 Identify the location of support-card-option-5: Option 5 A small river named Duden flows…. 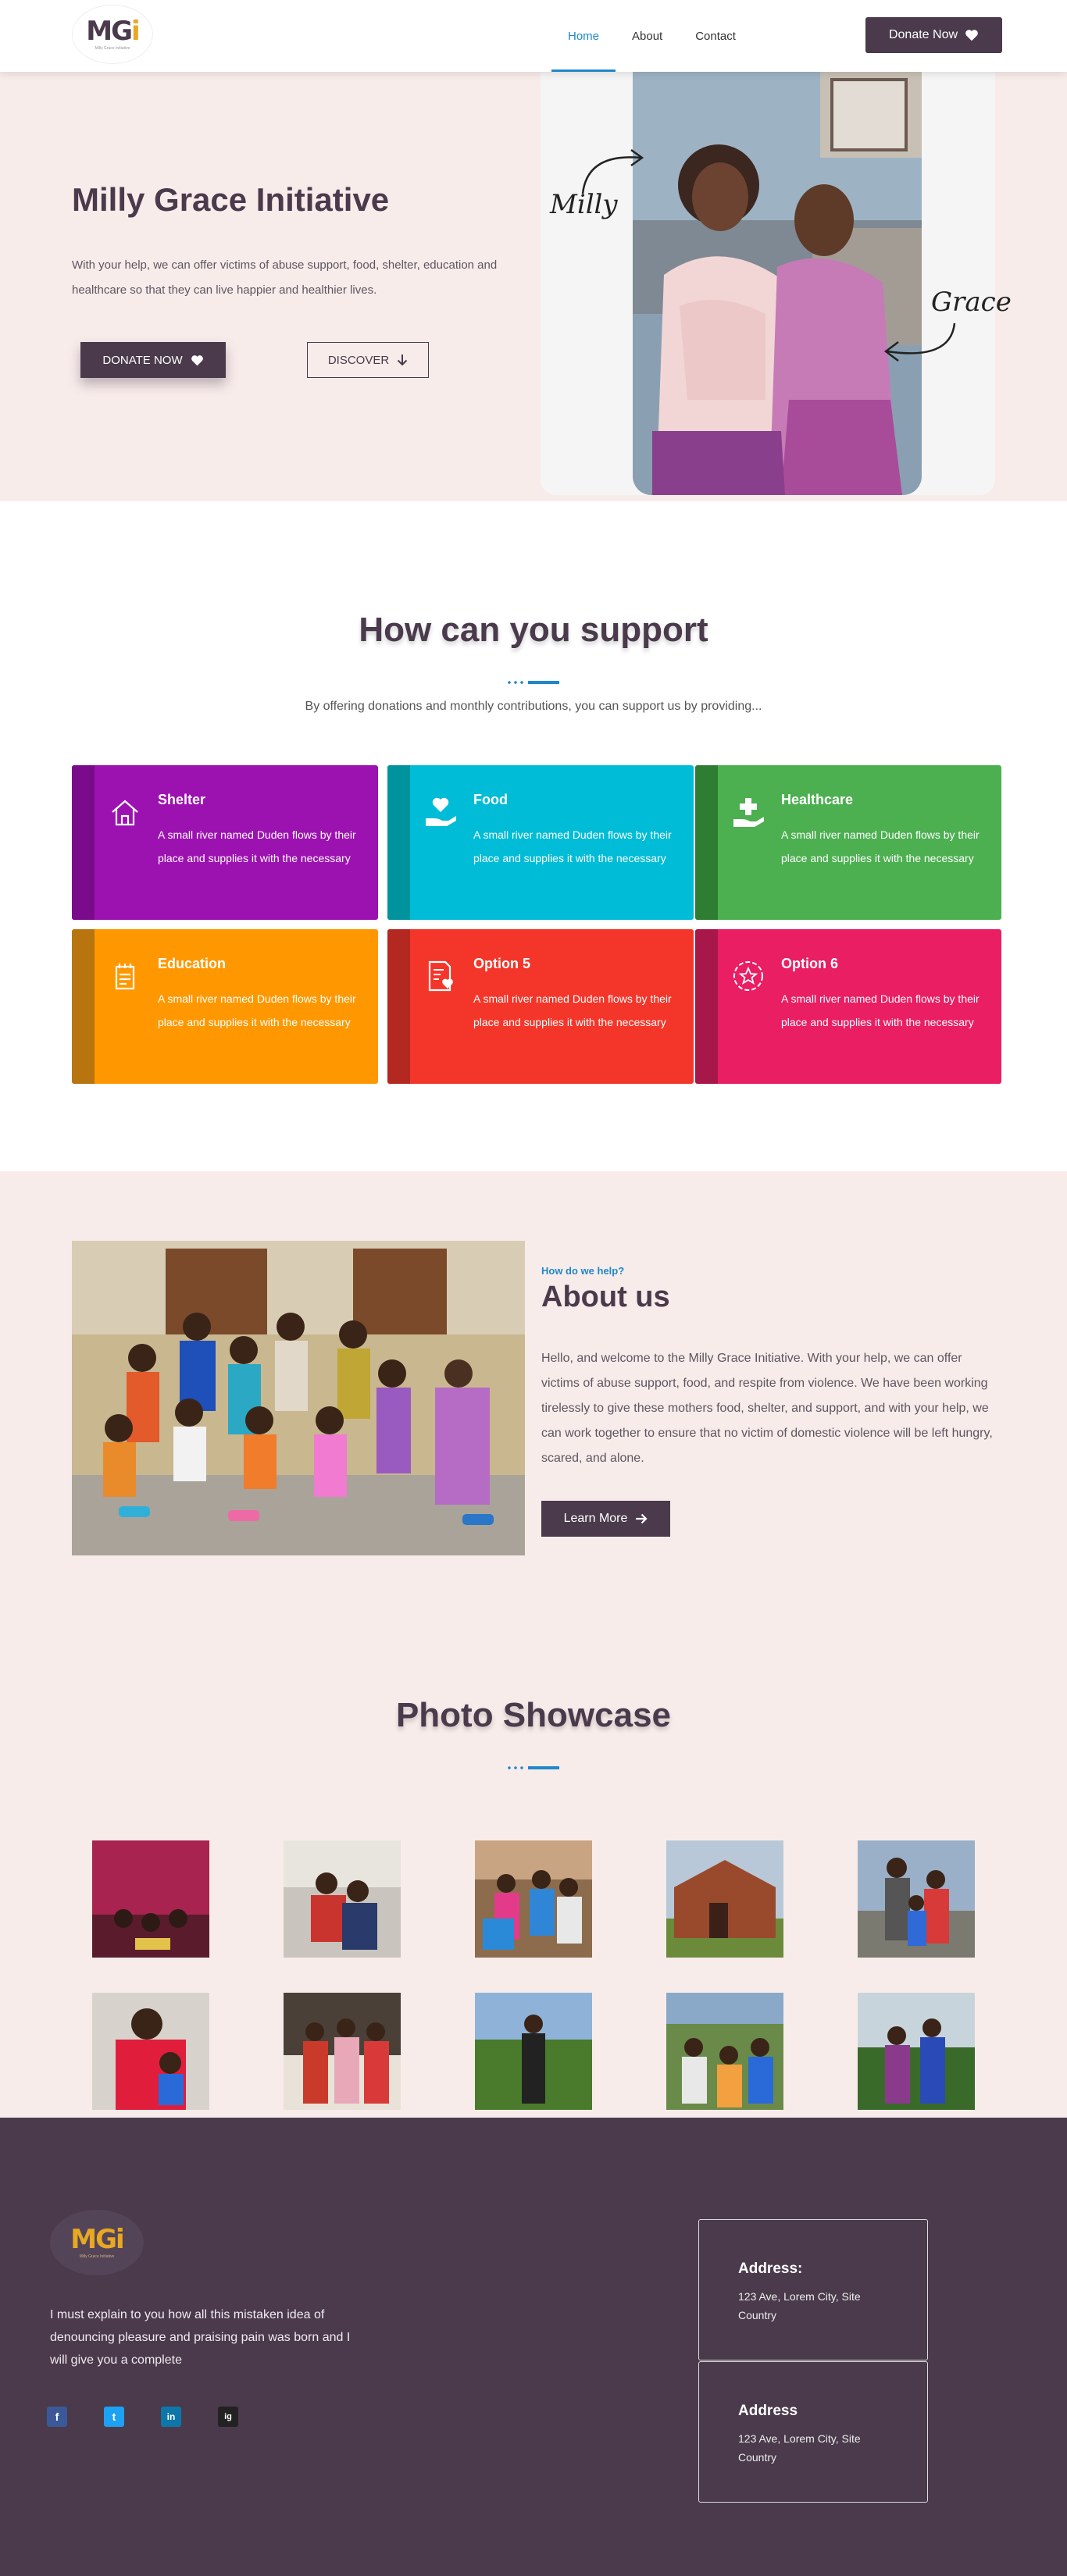
(541, 1006).